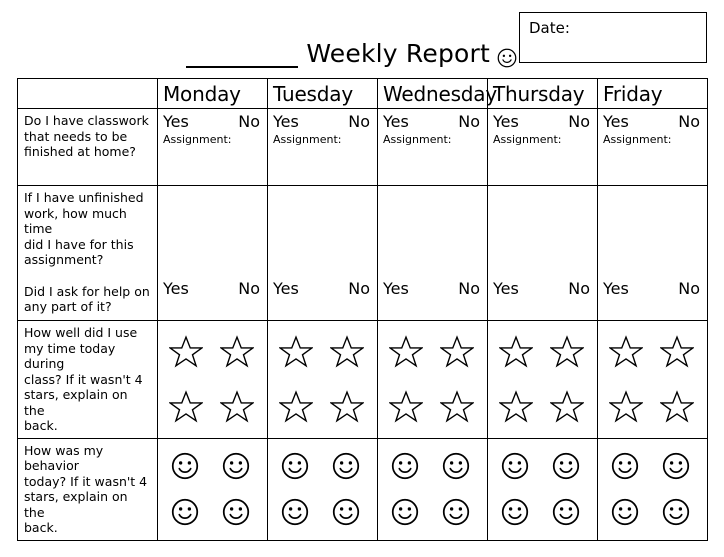 This screenshot has height=557, width=724. I want to click on question-line: that needs to be, so click(76, 136).